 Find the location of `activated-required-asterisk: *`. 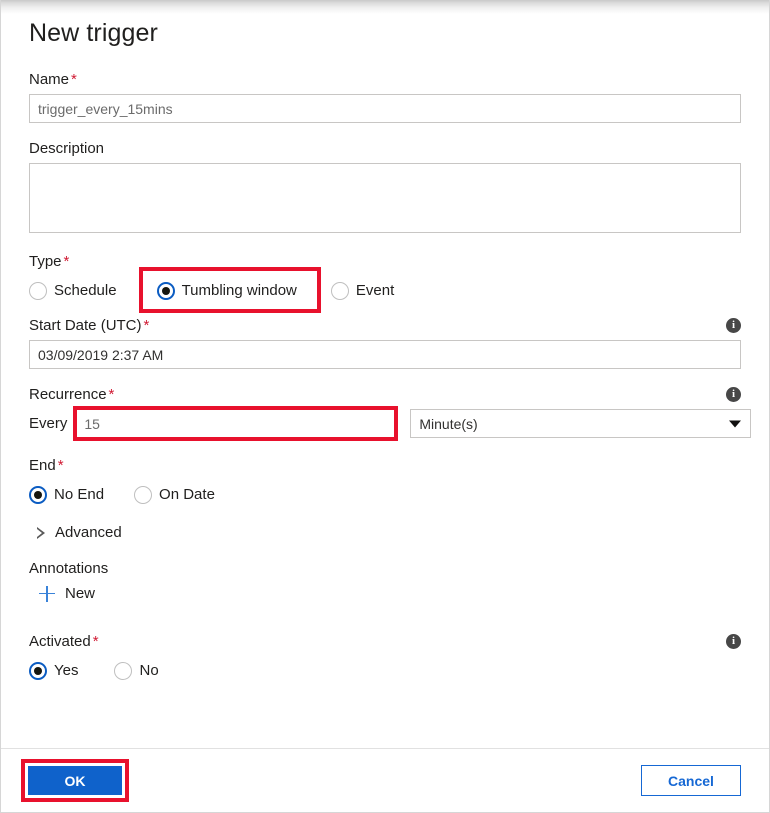

activated-required-asterisk: * is located at coordinates (95, 641).